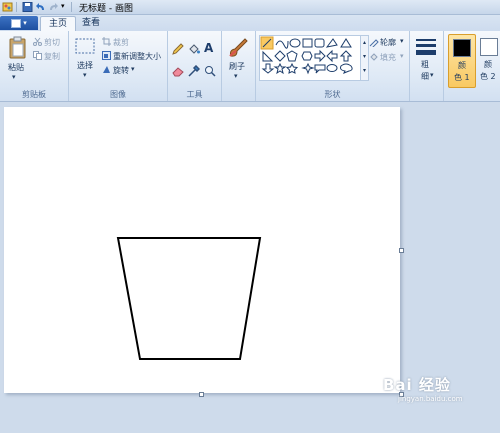 This screenshot has height=433, width=500. Describe the element at coordinates (194, 94) in the screenshot. I see `tools-group-label: 工具` at that location.